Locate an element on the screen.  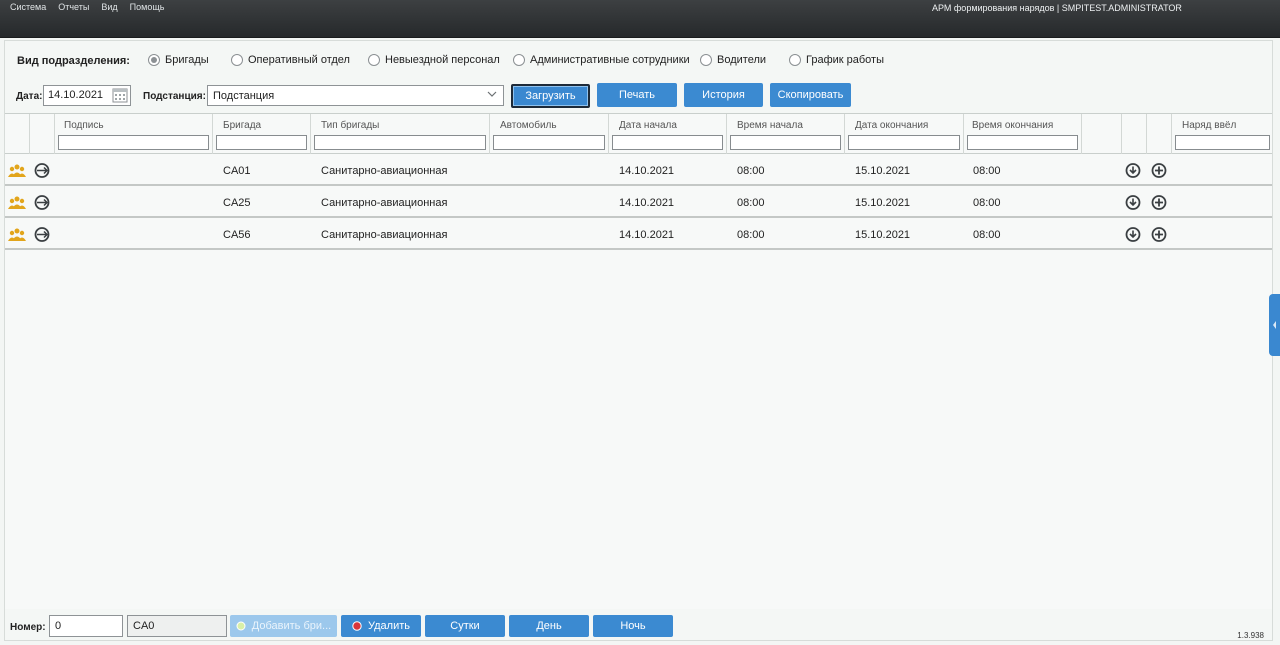
radio-label: Водители is located at coordinates (742, 60).